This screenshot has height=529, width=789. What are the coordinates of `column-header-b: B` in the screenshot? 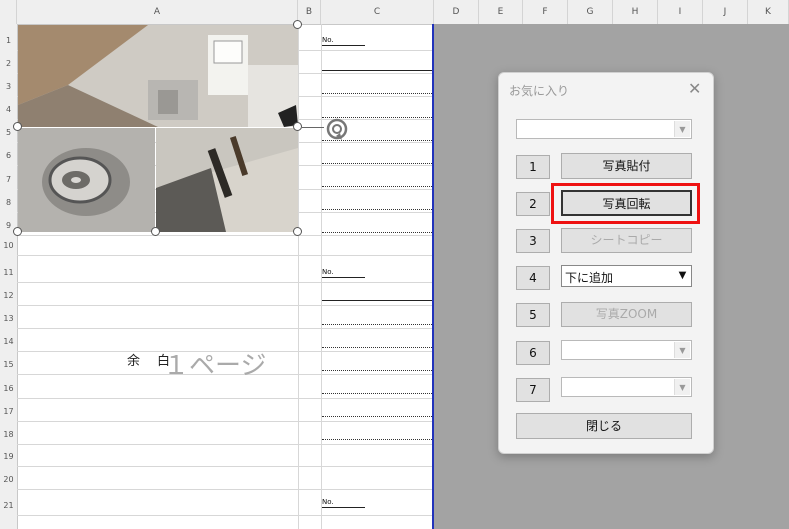 It's located at (309, 12).